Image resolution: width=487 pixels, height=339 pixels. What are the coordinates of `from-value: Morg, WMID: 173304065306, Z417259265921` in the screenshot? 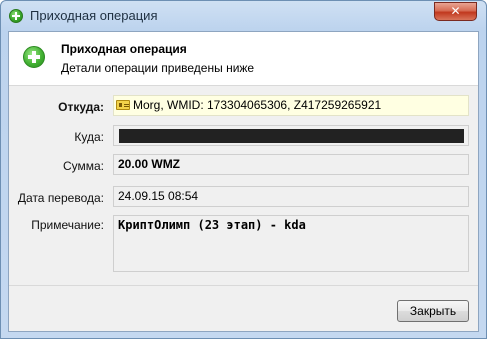 It's located at (257, 105).